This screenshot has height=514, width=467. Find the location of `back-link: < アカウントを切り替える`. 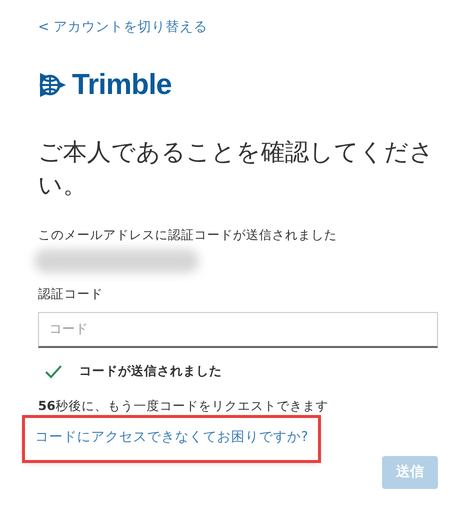

back-link: < アカウントを切り替える is located at coordinates (123, 27).